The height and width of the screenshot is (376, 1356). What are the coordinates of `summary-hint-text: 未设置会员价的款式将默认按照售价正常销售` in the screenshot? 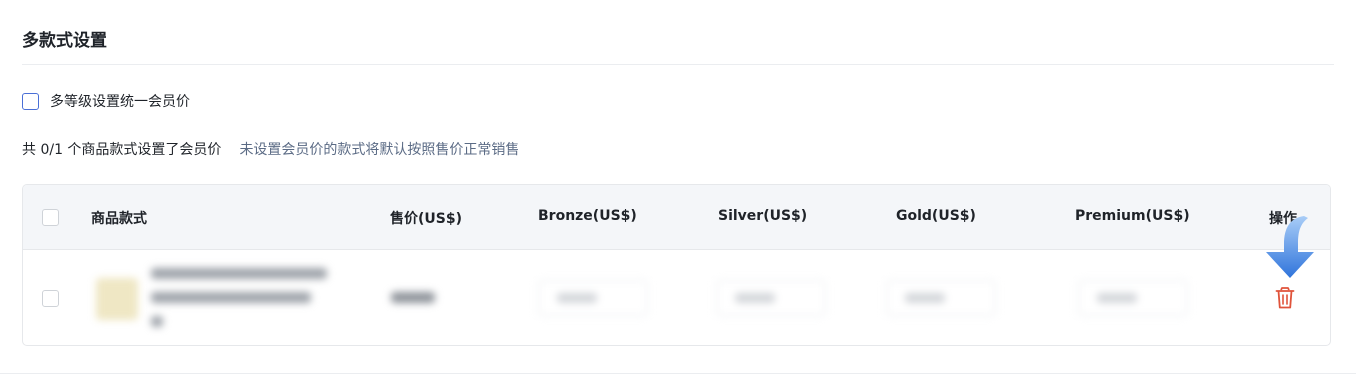 It's located at (379, 150).